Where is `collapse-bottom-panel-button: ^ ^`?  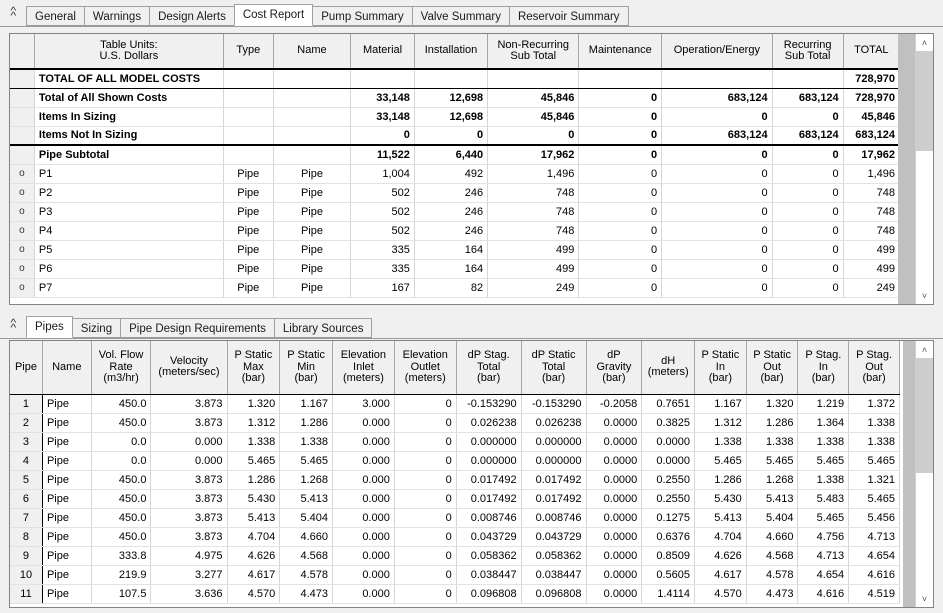
collapse-bottom-panel-button: ^ ^ is located at coordinates (13, 326).